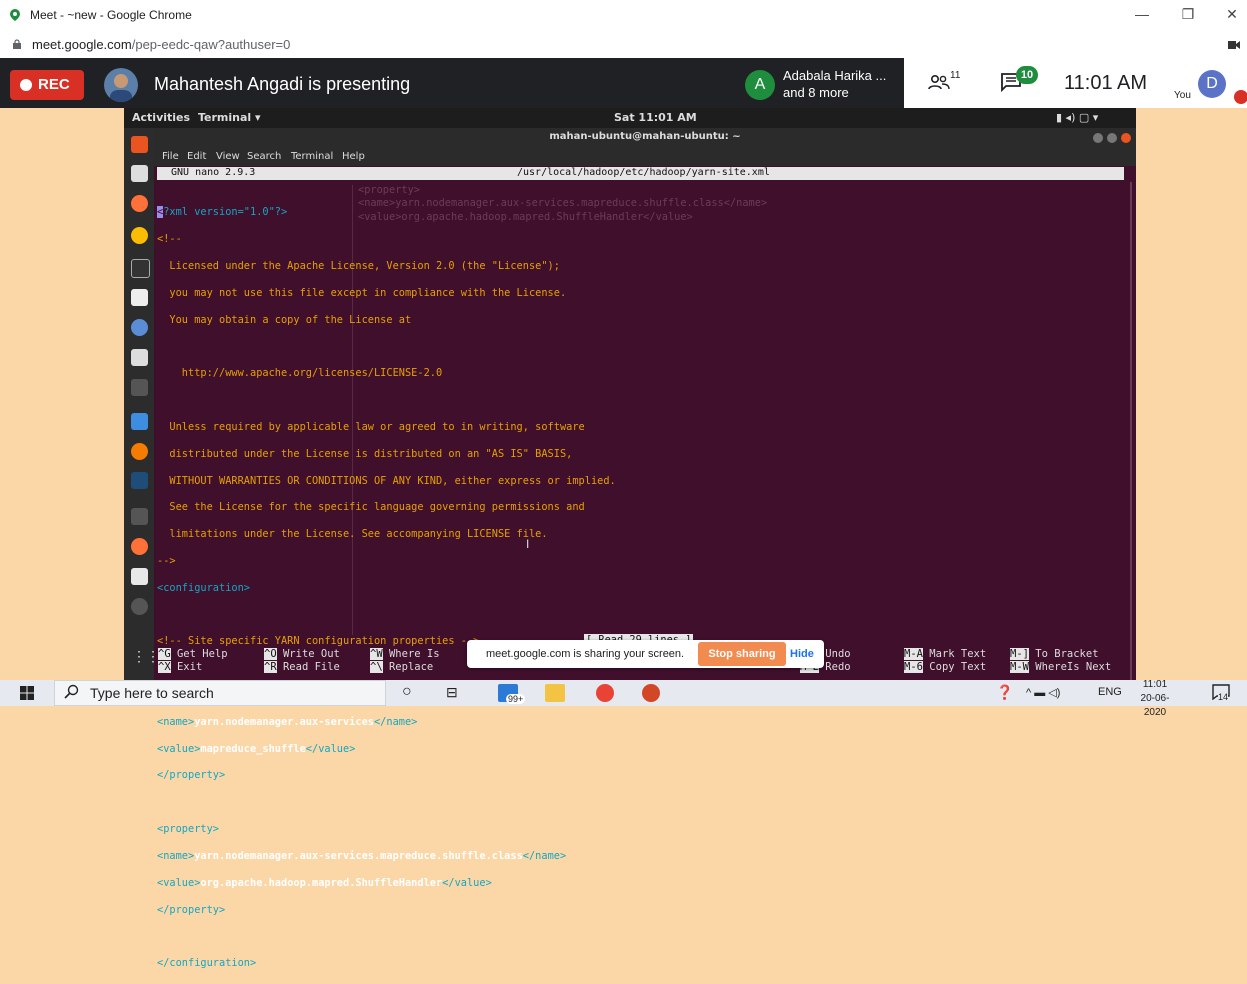 The image size is (1247, 984). What do you see at coordinates (1106, 83) in the screenshot?
I see `meet-clock: 11:01 AM` at bounding box center [1106, 83].